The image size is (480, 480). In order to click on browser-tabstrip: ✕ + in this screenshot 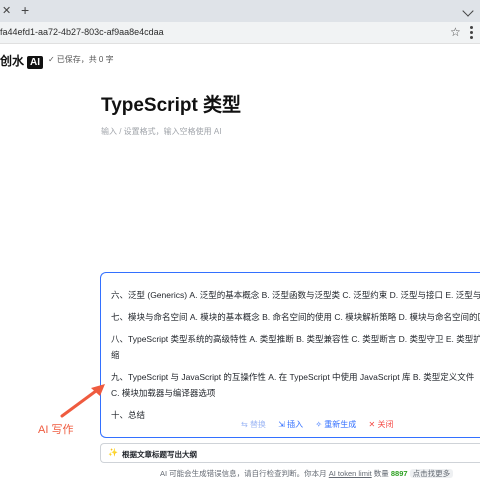, I will do `click(240, 11)`.